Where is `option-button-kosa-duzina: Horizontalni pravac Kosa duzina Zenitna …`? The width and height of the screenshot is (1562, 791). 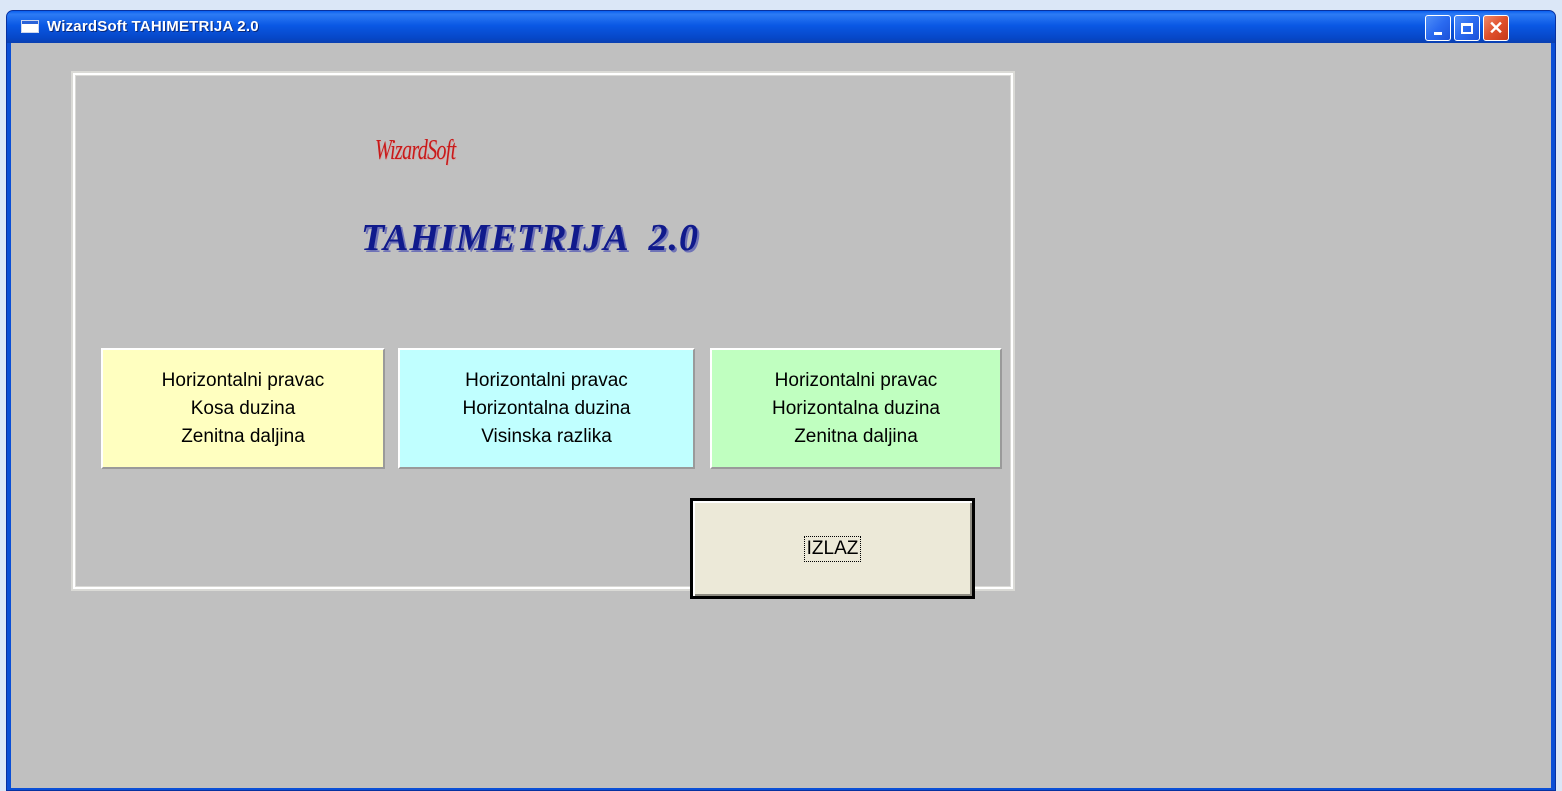
option-button-kosa-duzina: Horizontalni pravac Kosa duzina Zenitna … is located at coordinates (243, 408).